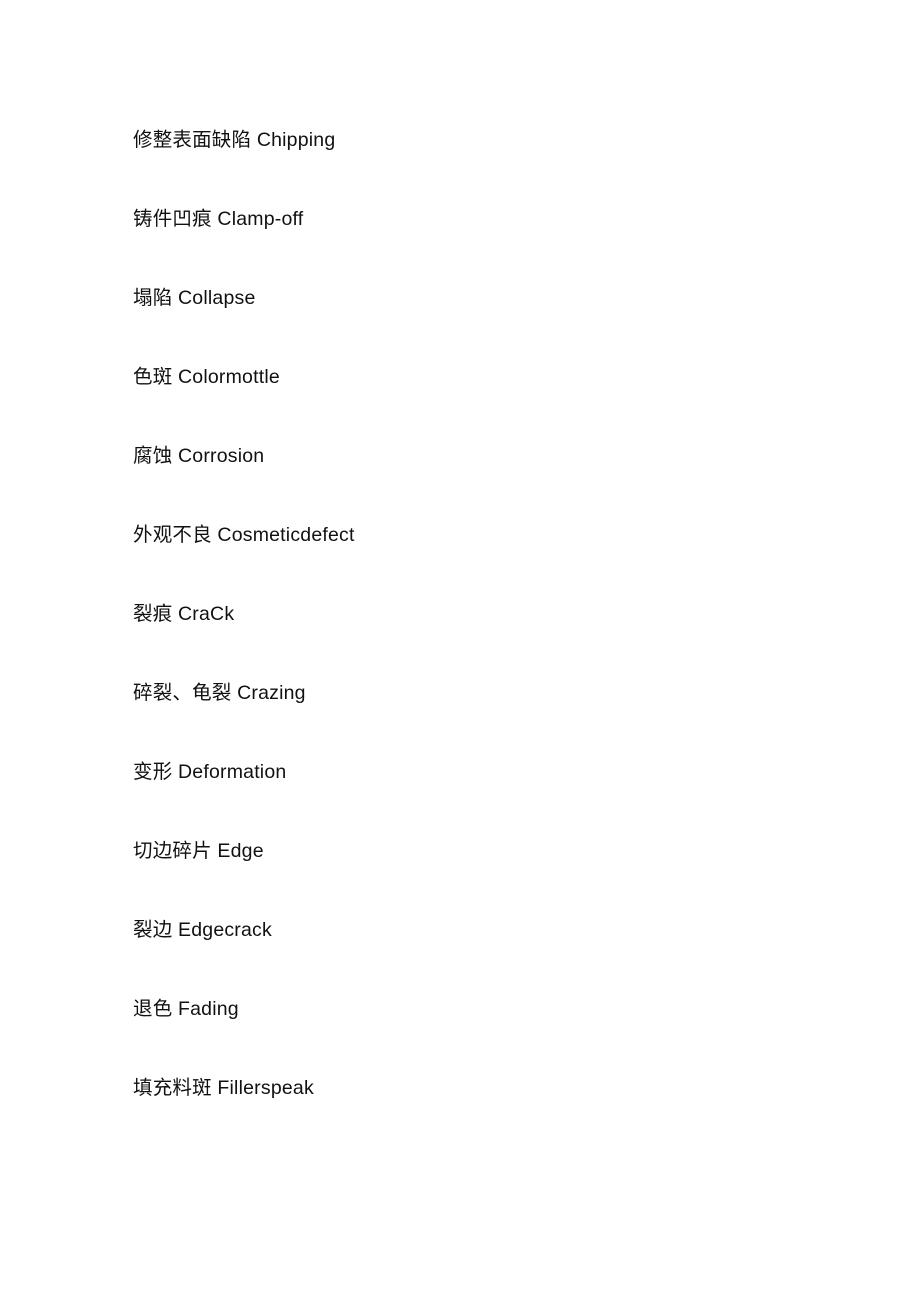 Image resolution: width=920 pixels, height=1302 pixels. What do you see at coordinates (198, 851) in the screenshot?
I see `list-item: 切边碎片 Edge` at bounding box center [198, 851].